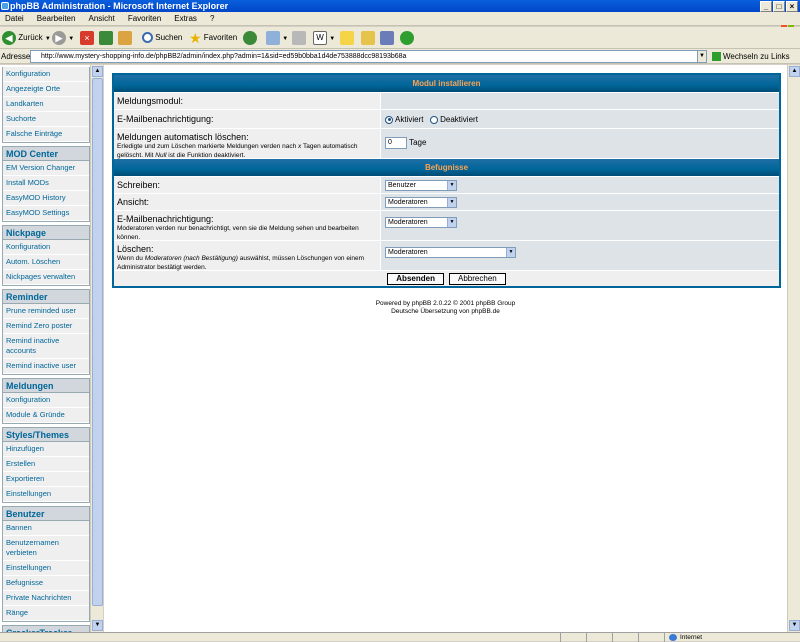 The width and height of the screenshot is (800, 642). Describe the element at coordinates (387, 38) in the screenshot. I see `research-button` at that location.